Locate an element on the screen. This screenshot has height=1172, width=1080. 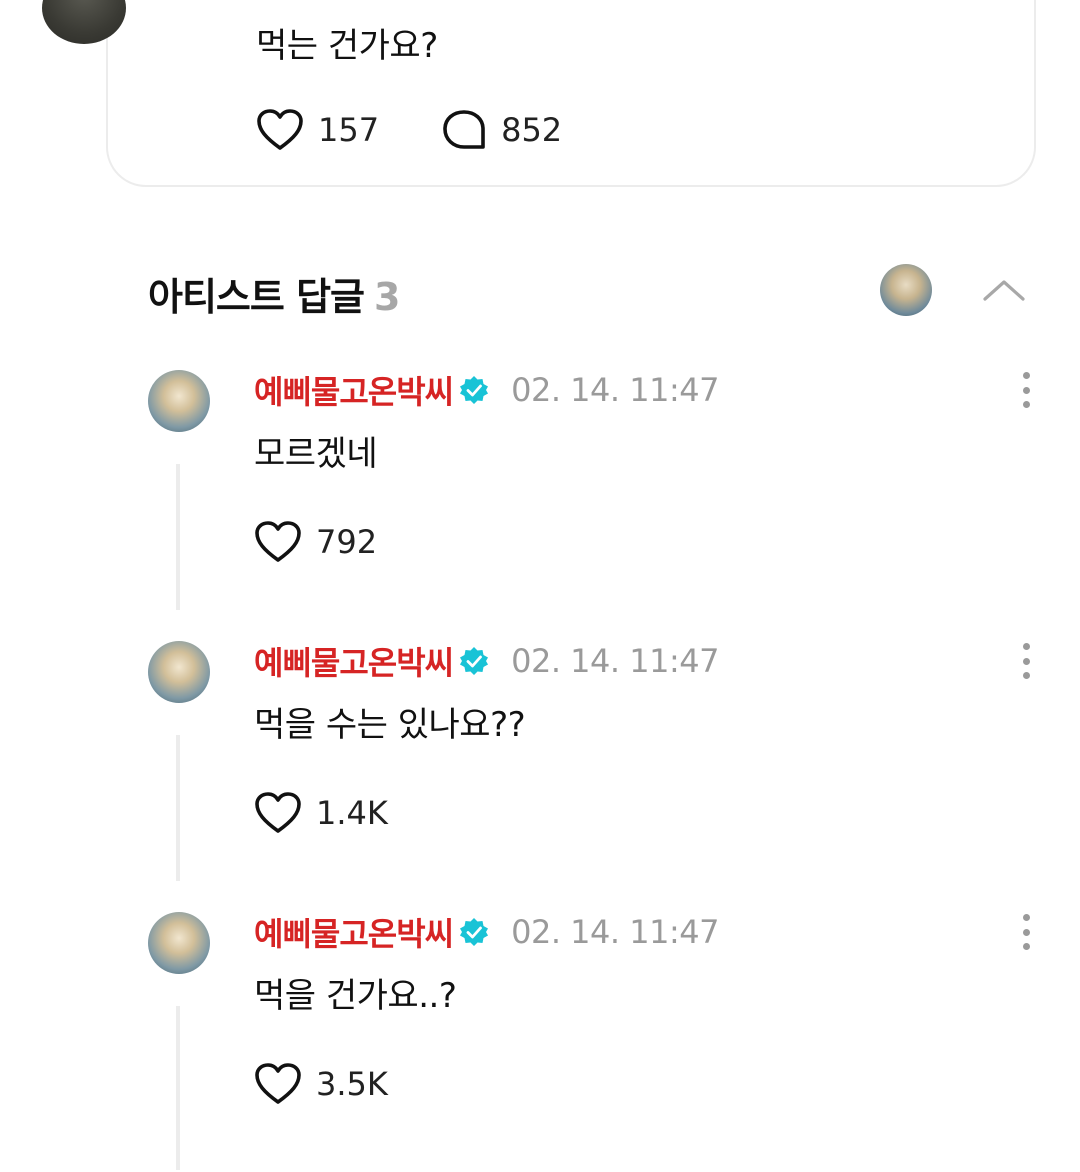
reply-like-count: 3.5K is located at coordinates (352, 1084).